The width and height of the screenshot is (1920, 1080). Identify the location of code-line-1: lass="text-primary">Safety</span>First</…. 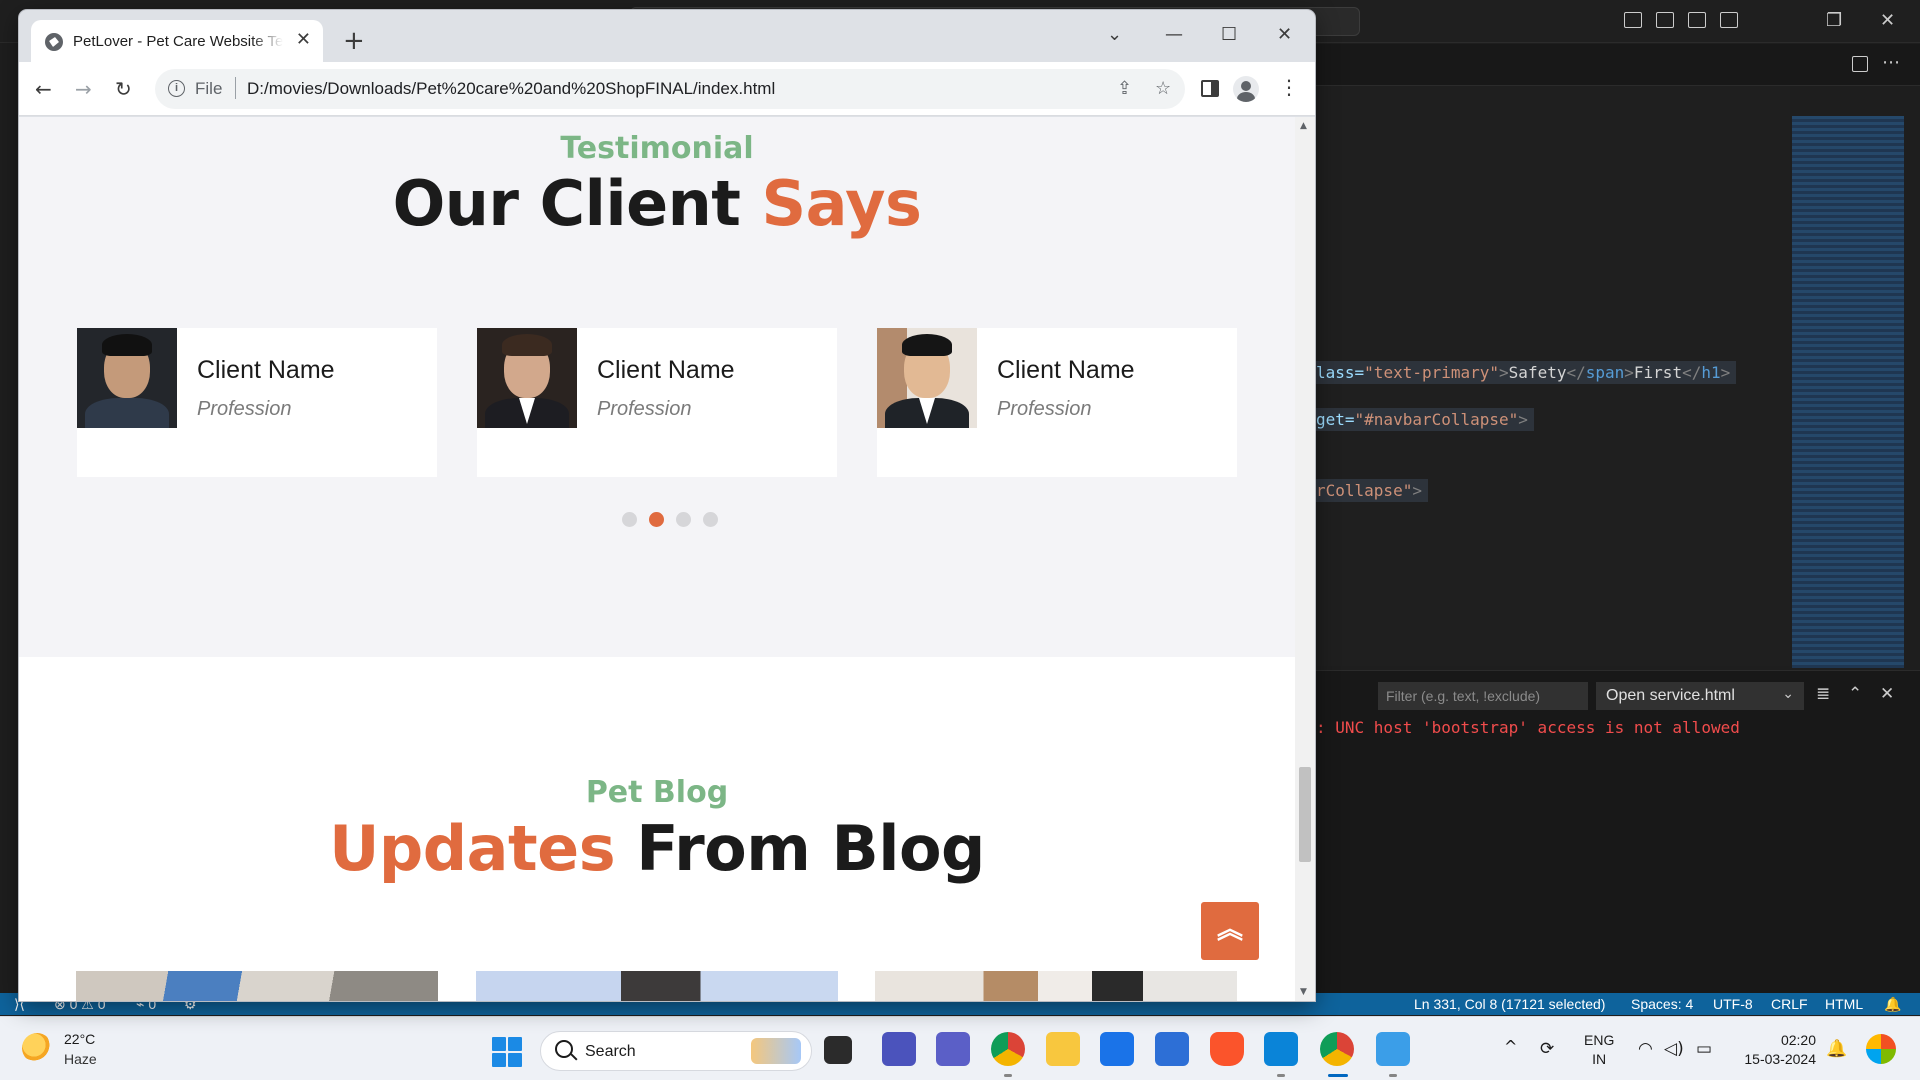
(1523, 372).